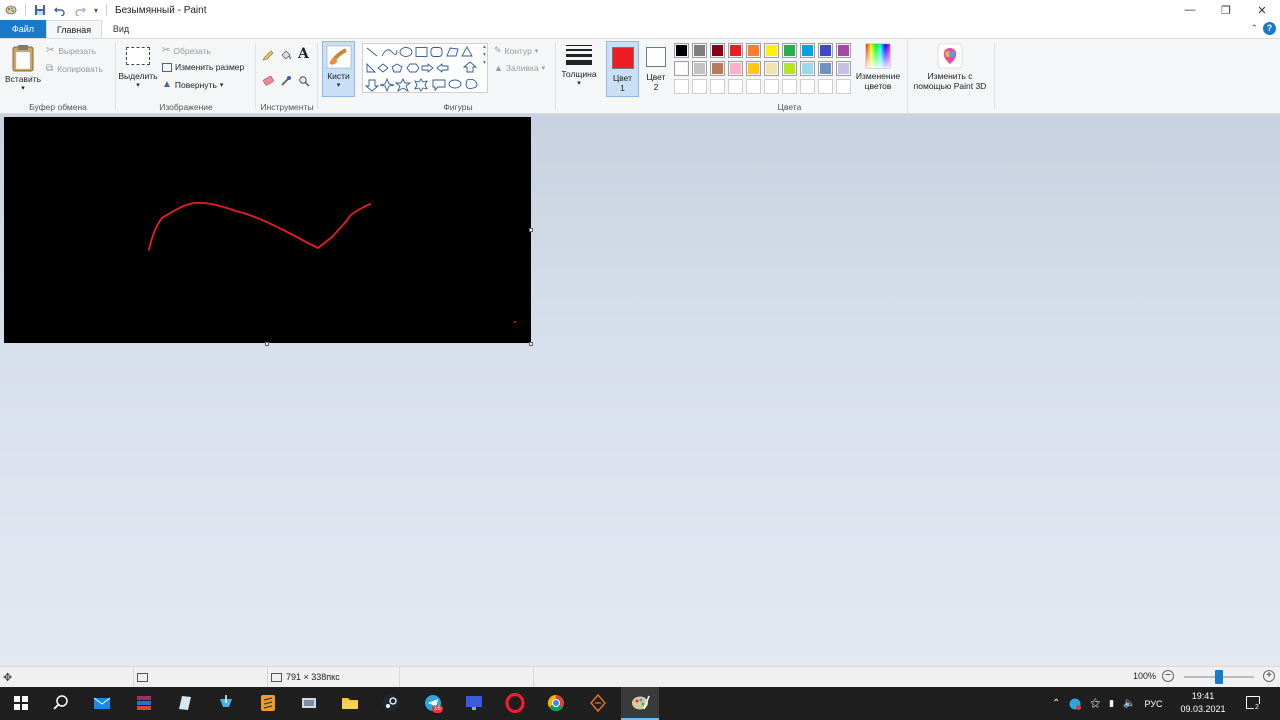 The image size is (1280, 720). I want to click on rotate-label: Повернуть, so click(195, 84).